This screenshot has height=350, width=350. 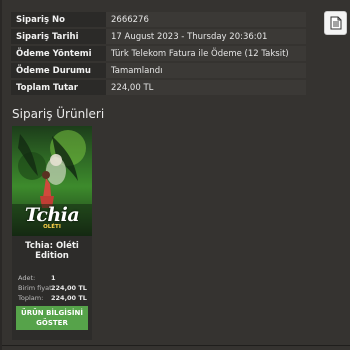 I want to click on product-name: Tchia: Oléti Edition, so click(x=52, y=251).